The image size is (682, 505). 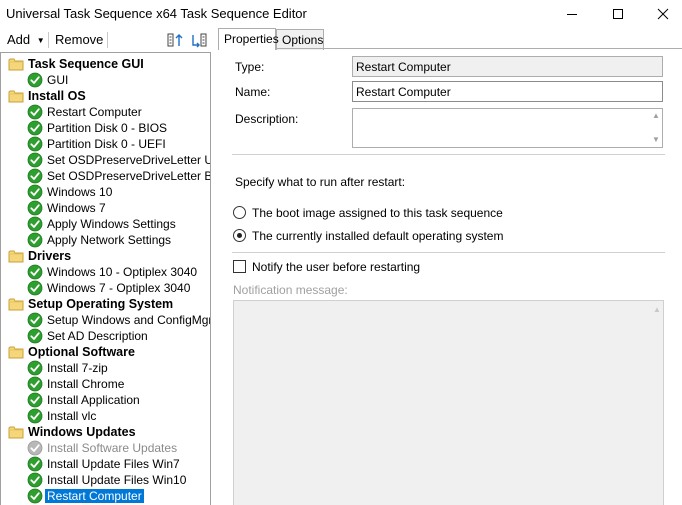 I want to click on close-icon, so click(x=663, y=14).